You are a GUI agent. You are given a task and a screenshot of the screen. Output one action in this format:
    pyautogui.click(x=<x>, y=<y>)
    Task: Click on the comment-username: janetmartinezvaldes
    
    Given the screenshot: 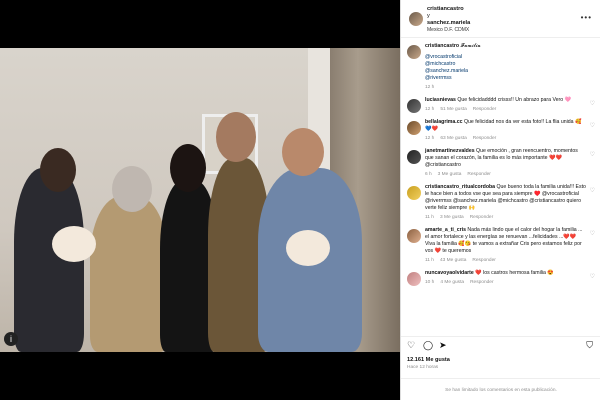 What is the action you would take?
    pyautogui.click(x=450, y=151)
    